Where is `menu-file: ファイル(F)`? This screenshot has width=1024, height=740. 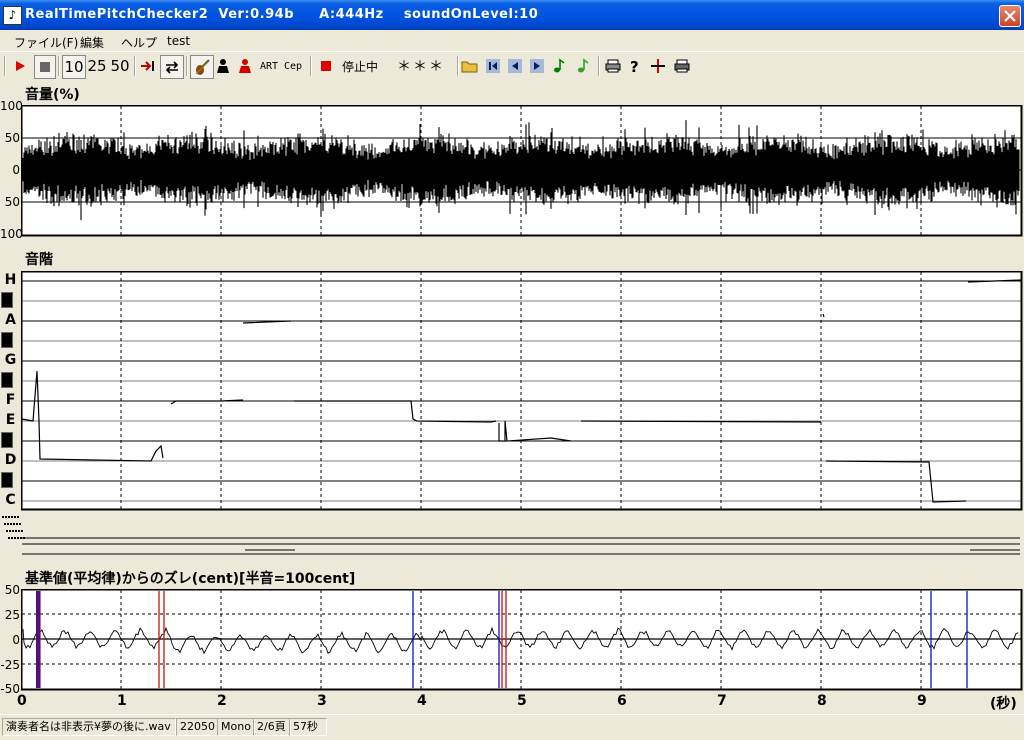 menu-file: ファイル(F) is located at coordinates (46, 42).